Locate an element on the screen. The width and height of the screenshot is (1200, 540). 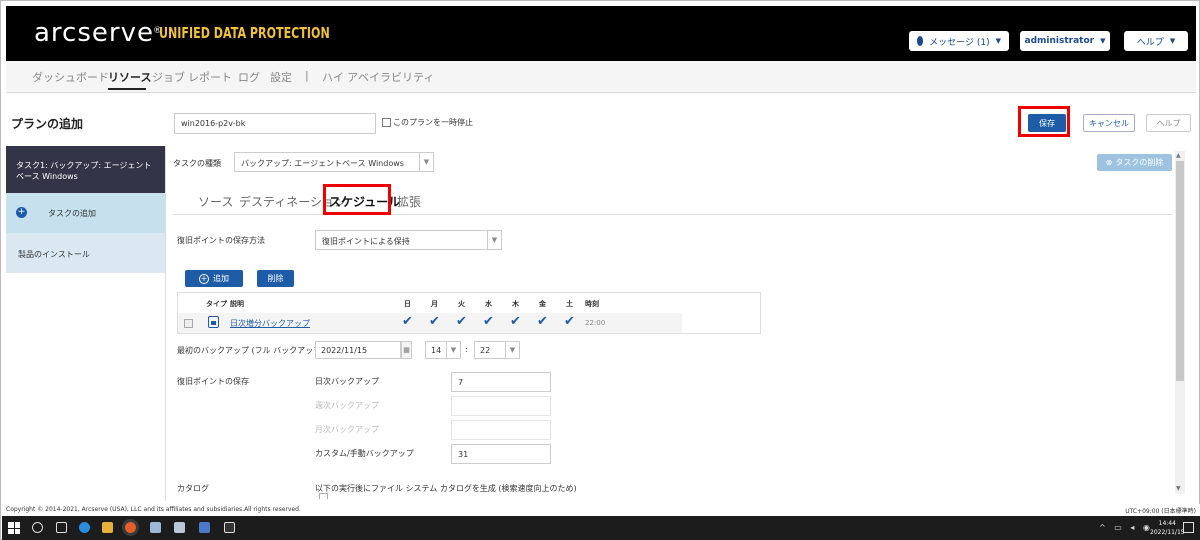
backup-schedule-icon is located at coordinates (213, 322).